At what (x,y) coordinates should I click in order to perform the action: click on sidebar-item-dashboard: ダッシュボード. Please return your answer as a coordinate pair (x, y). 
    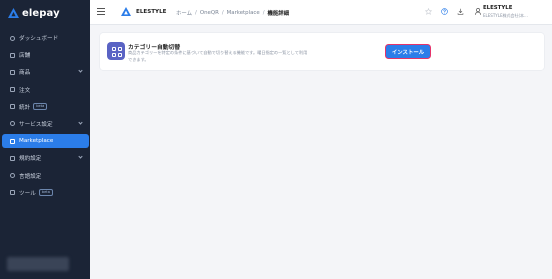
    Looking at the image, I should click on (45, 38).